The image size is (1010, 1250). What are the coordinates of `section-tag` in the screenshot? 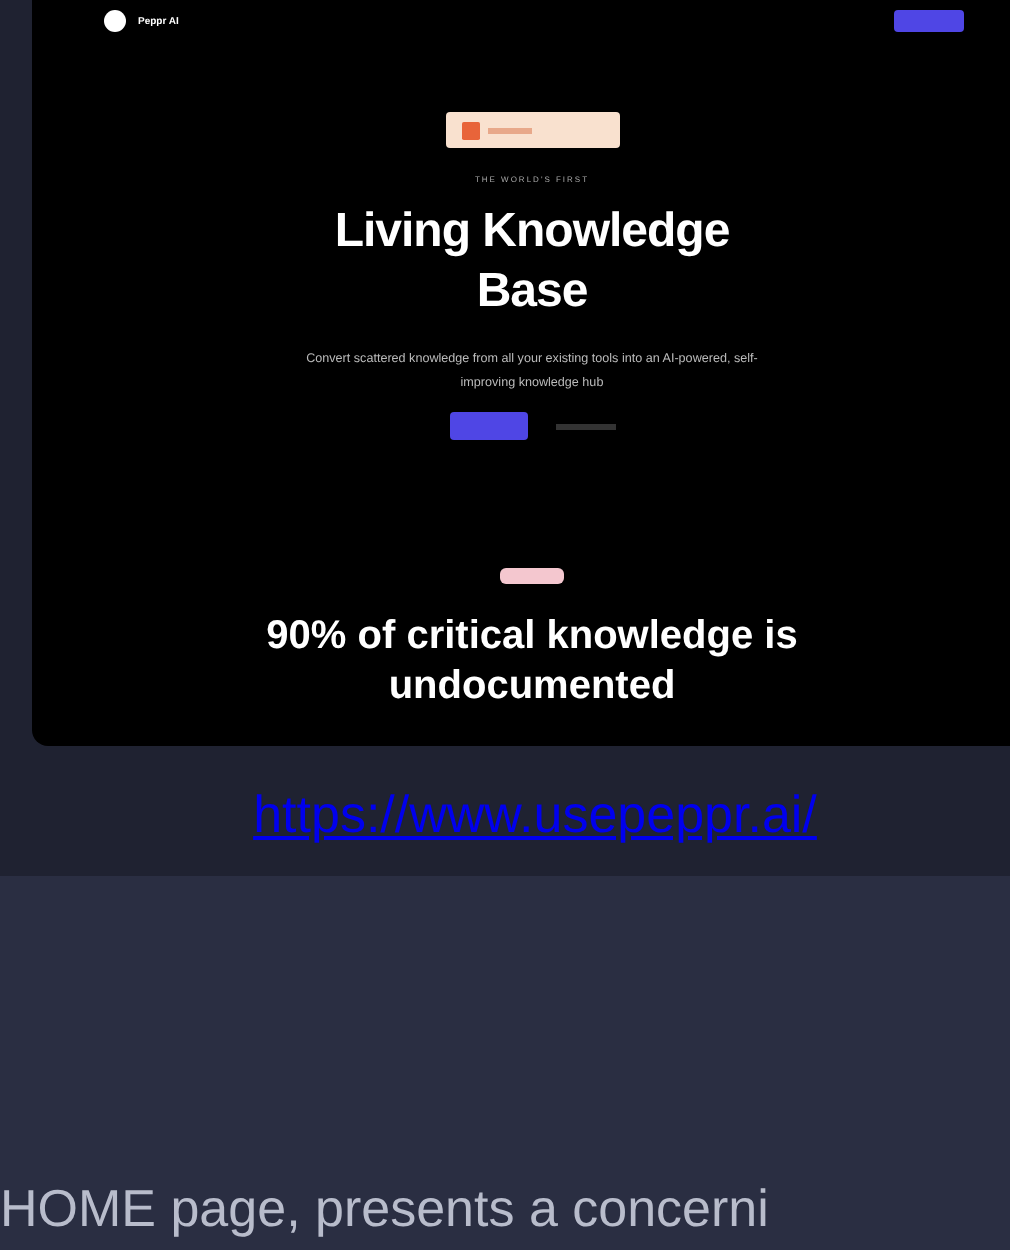 It's located at (532, 576).